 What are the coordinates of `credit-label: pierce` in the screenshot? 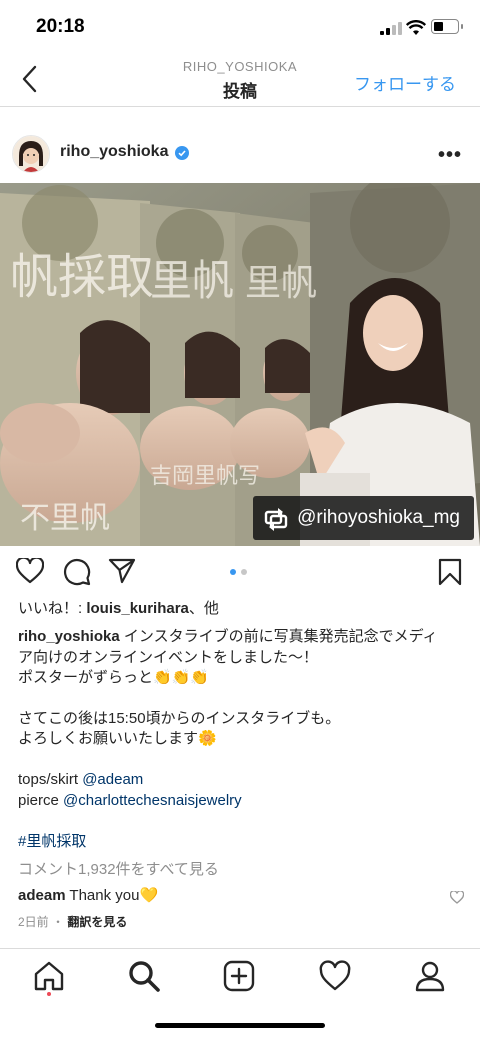 It's located at (41, 800).